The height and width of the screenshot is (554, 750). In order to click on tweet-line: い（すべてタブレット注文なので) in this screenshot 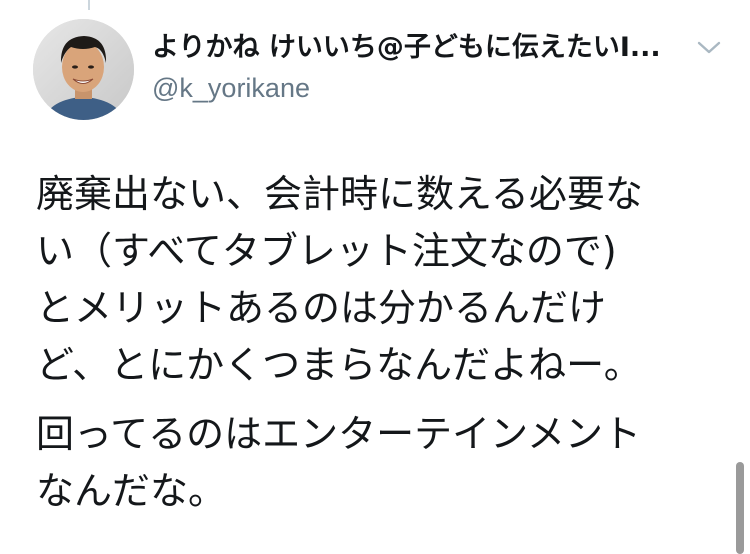, I will do `click(326, 251)`.